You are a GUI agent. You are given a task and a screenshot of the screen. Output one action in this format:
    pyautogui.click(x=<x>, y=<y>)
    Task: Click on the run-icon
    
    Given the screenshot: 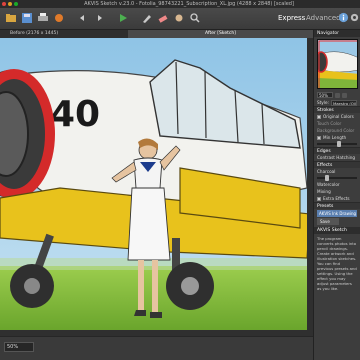 What is the action you would take?
    pyautogui.click(x=123, y=18)
    